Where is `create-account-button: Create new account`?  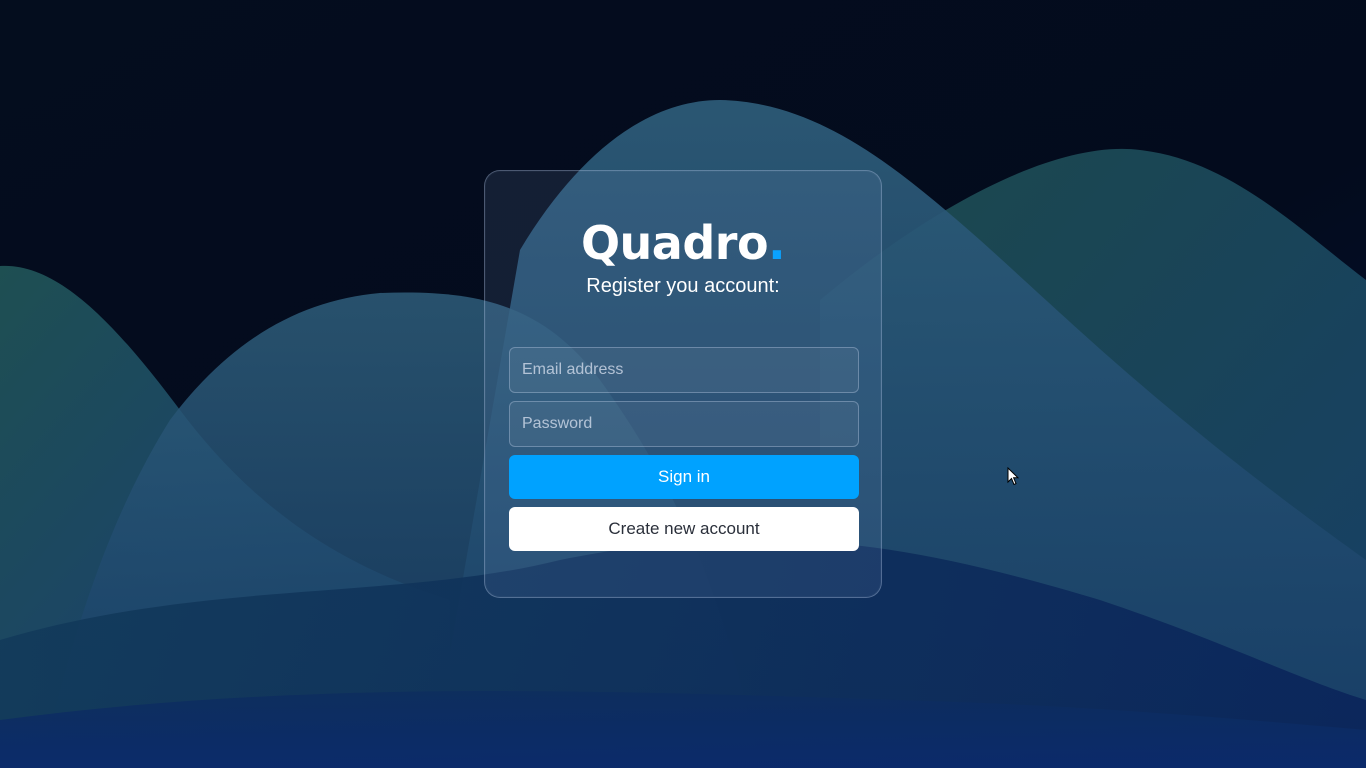 create-account-button: Create new account is located at coordinates (684, 529).